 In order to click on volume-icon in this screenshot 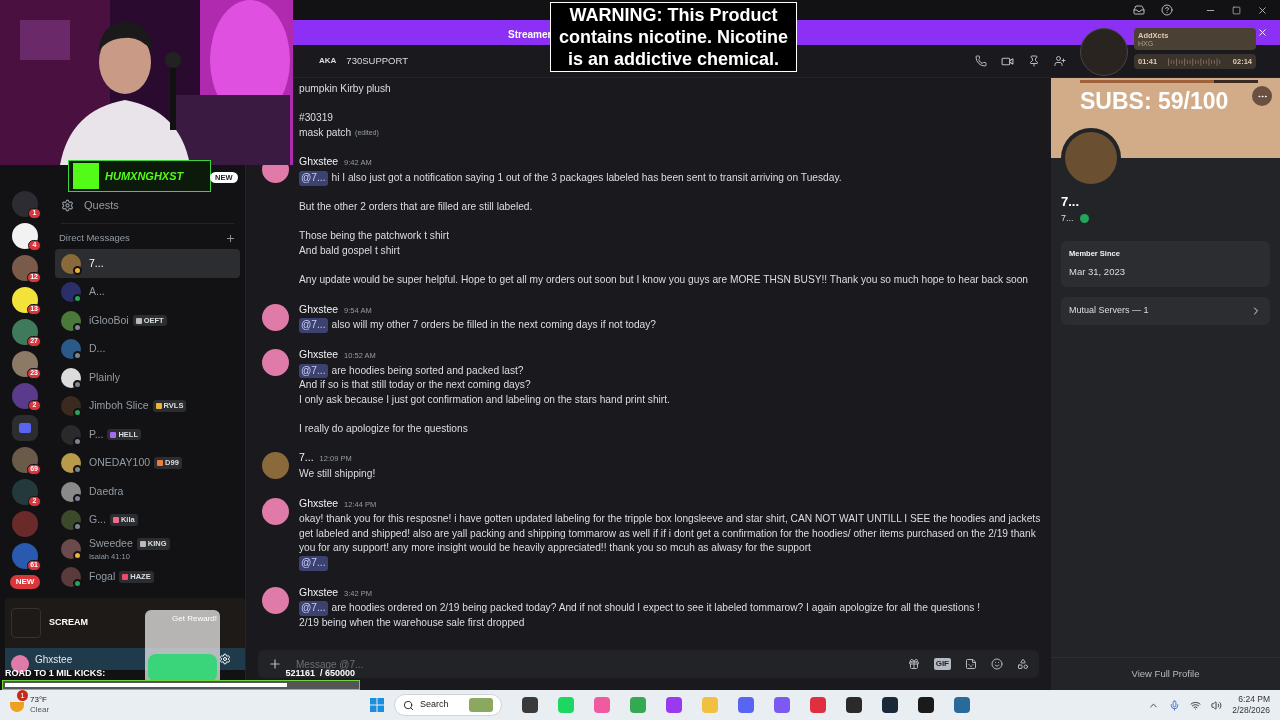, I will do `click(1217, 705)`.